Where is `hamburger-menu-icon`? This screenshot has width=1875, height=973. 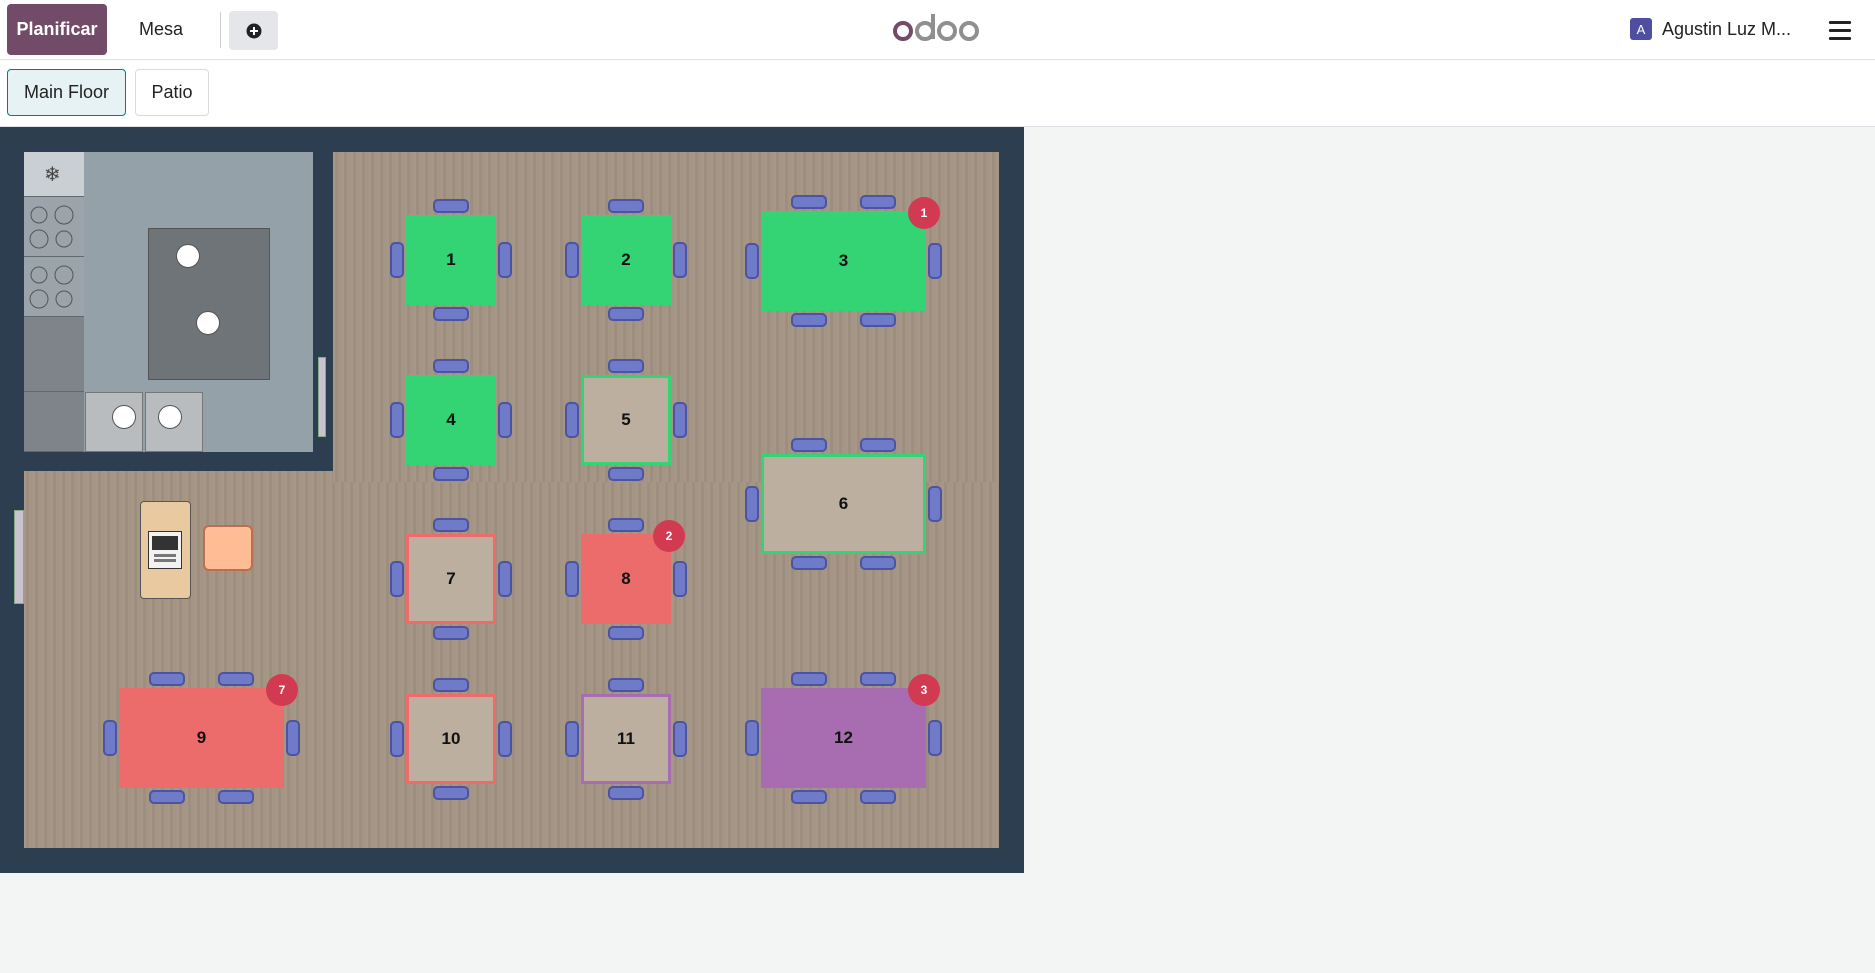 hamburger-menu-icon is located at coordinates (1840, 33).